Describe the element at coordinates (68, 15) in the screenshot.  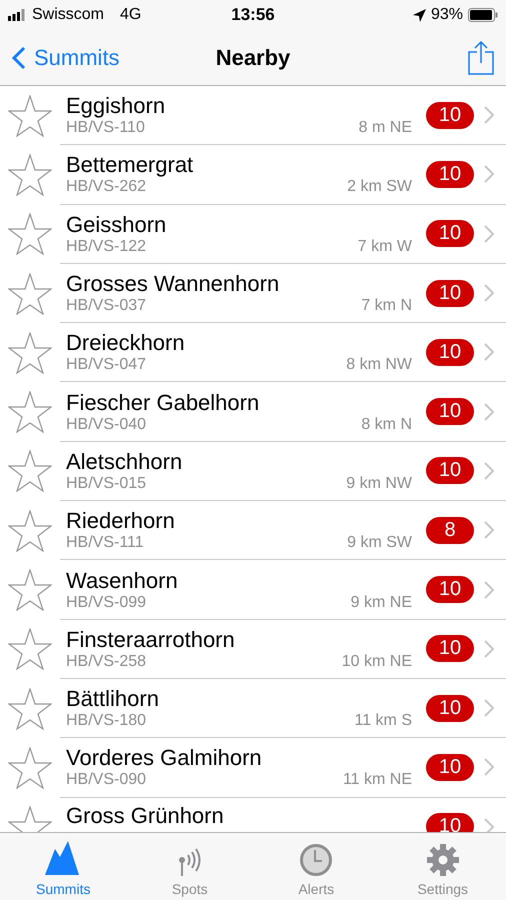
I see `carrier-name: Swisscom` at that location.